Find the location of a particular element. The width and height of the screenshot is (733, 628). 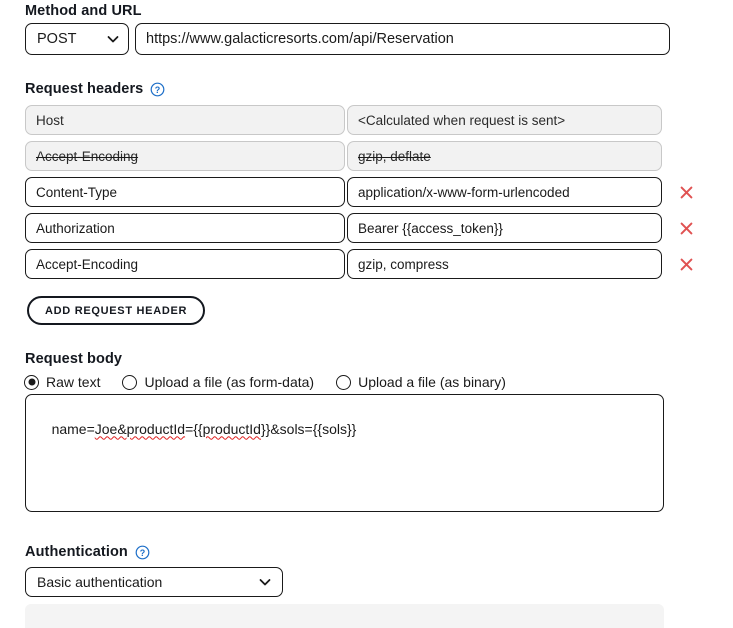

bottom-panel is located at coordinates (344, 616).